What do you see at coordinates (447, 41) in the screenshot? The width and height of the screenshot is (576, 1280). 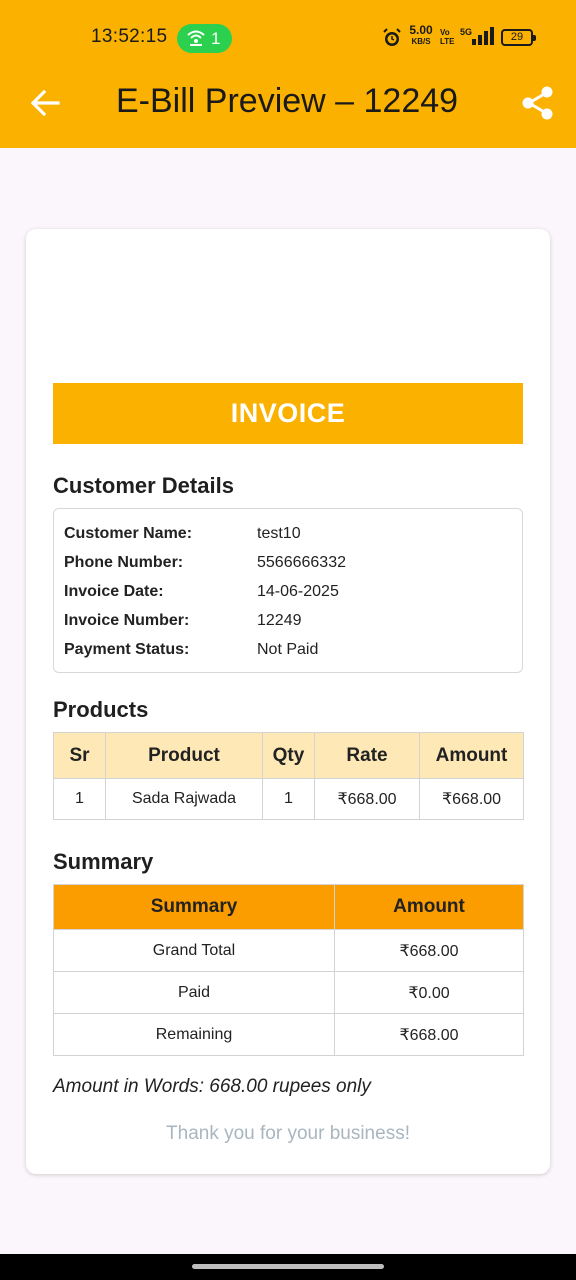 I see `volte-bottom: LTE` at bounding box center [447, 41].